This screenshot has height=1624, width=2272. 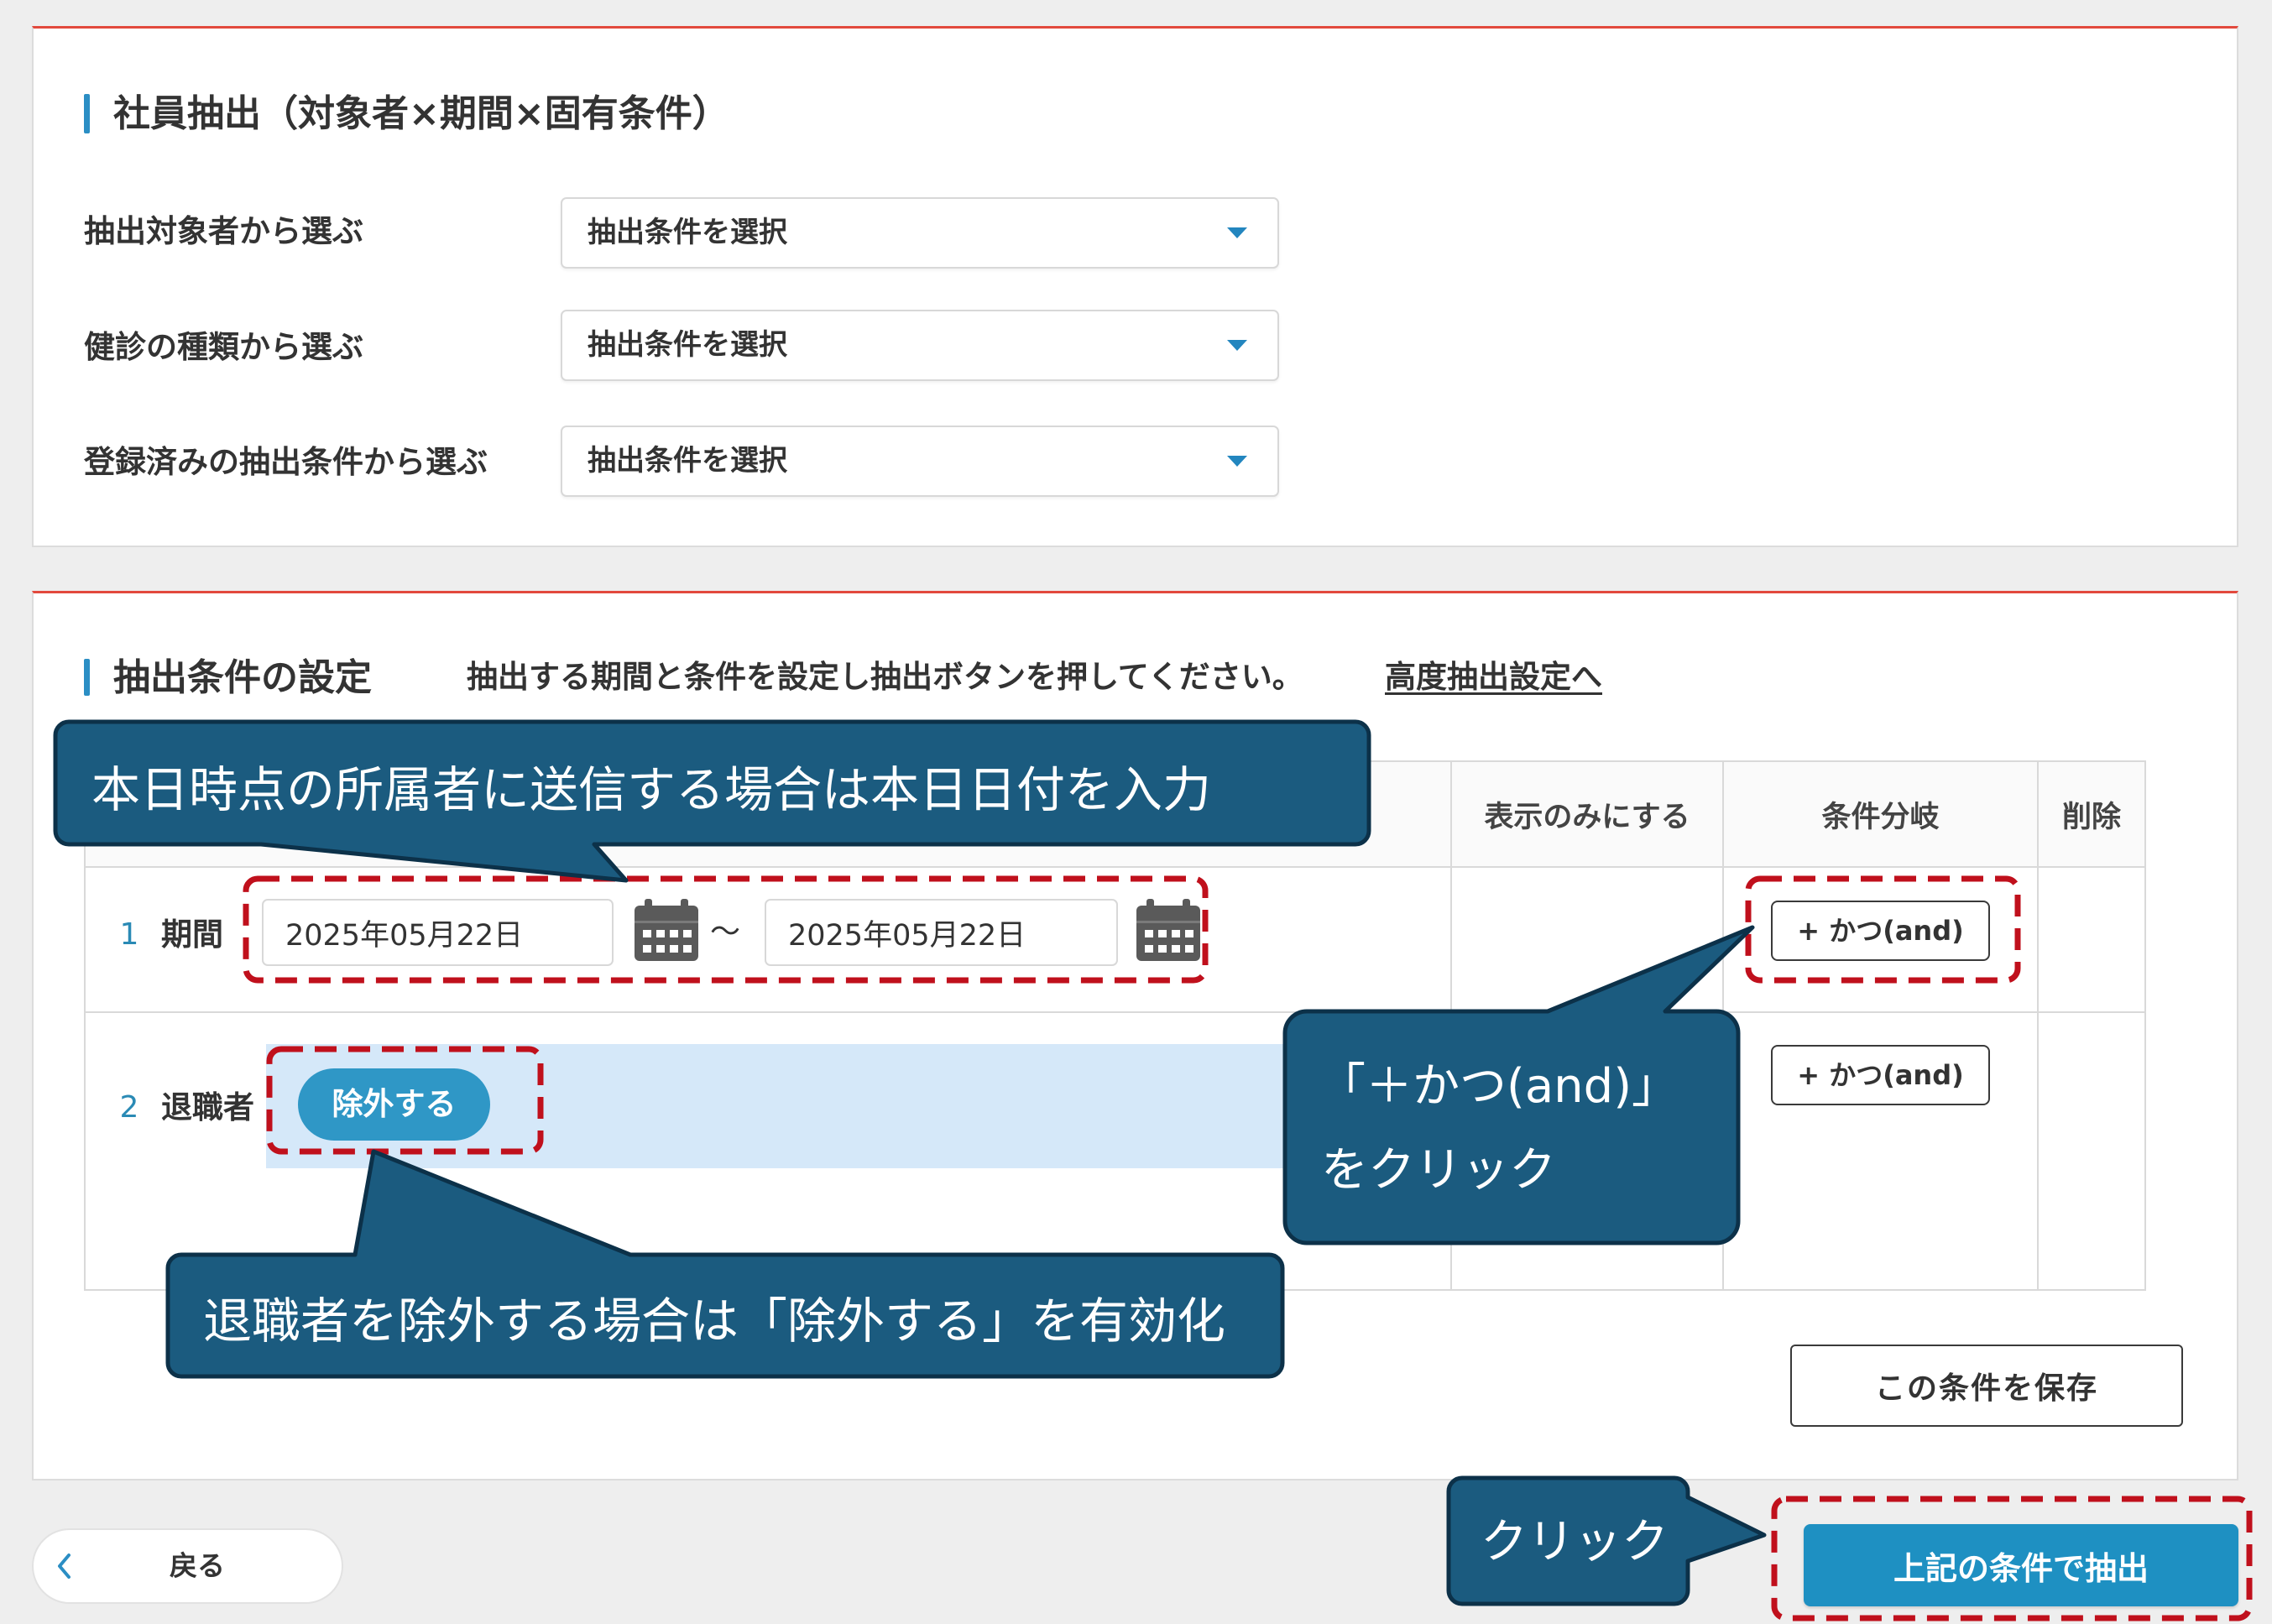 I want to click on date-from-input, so click(x=438, y=932).